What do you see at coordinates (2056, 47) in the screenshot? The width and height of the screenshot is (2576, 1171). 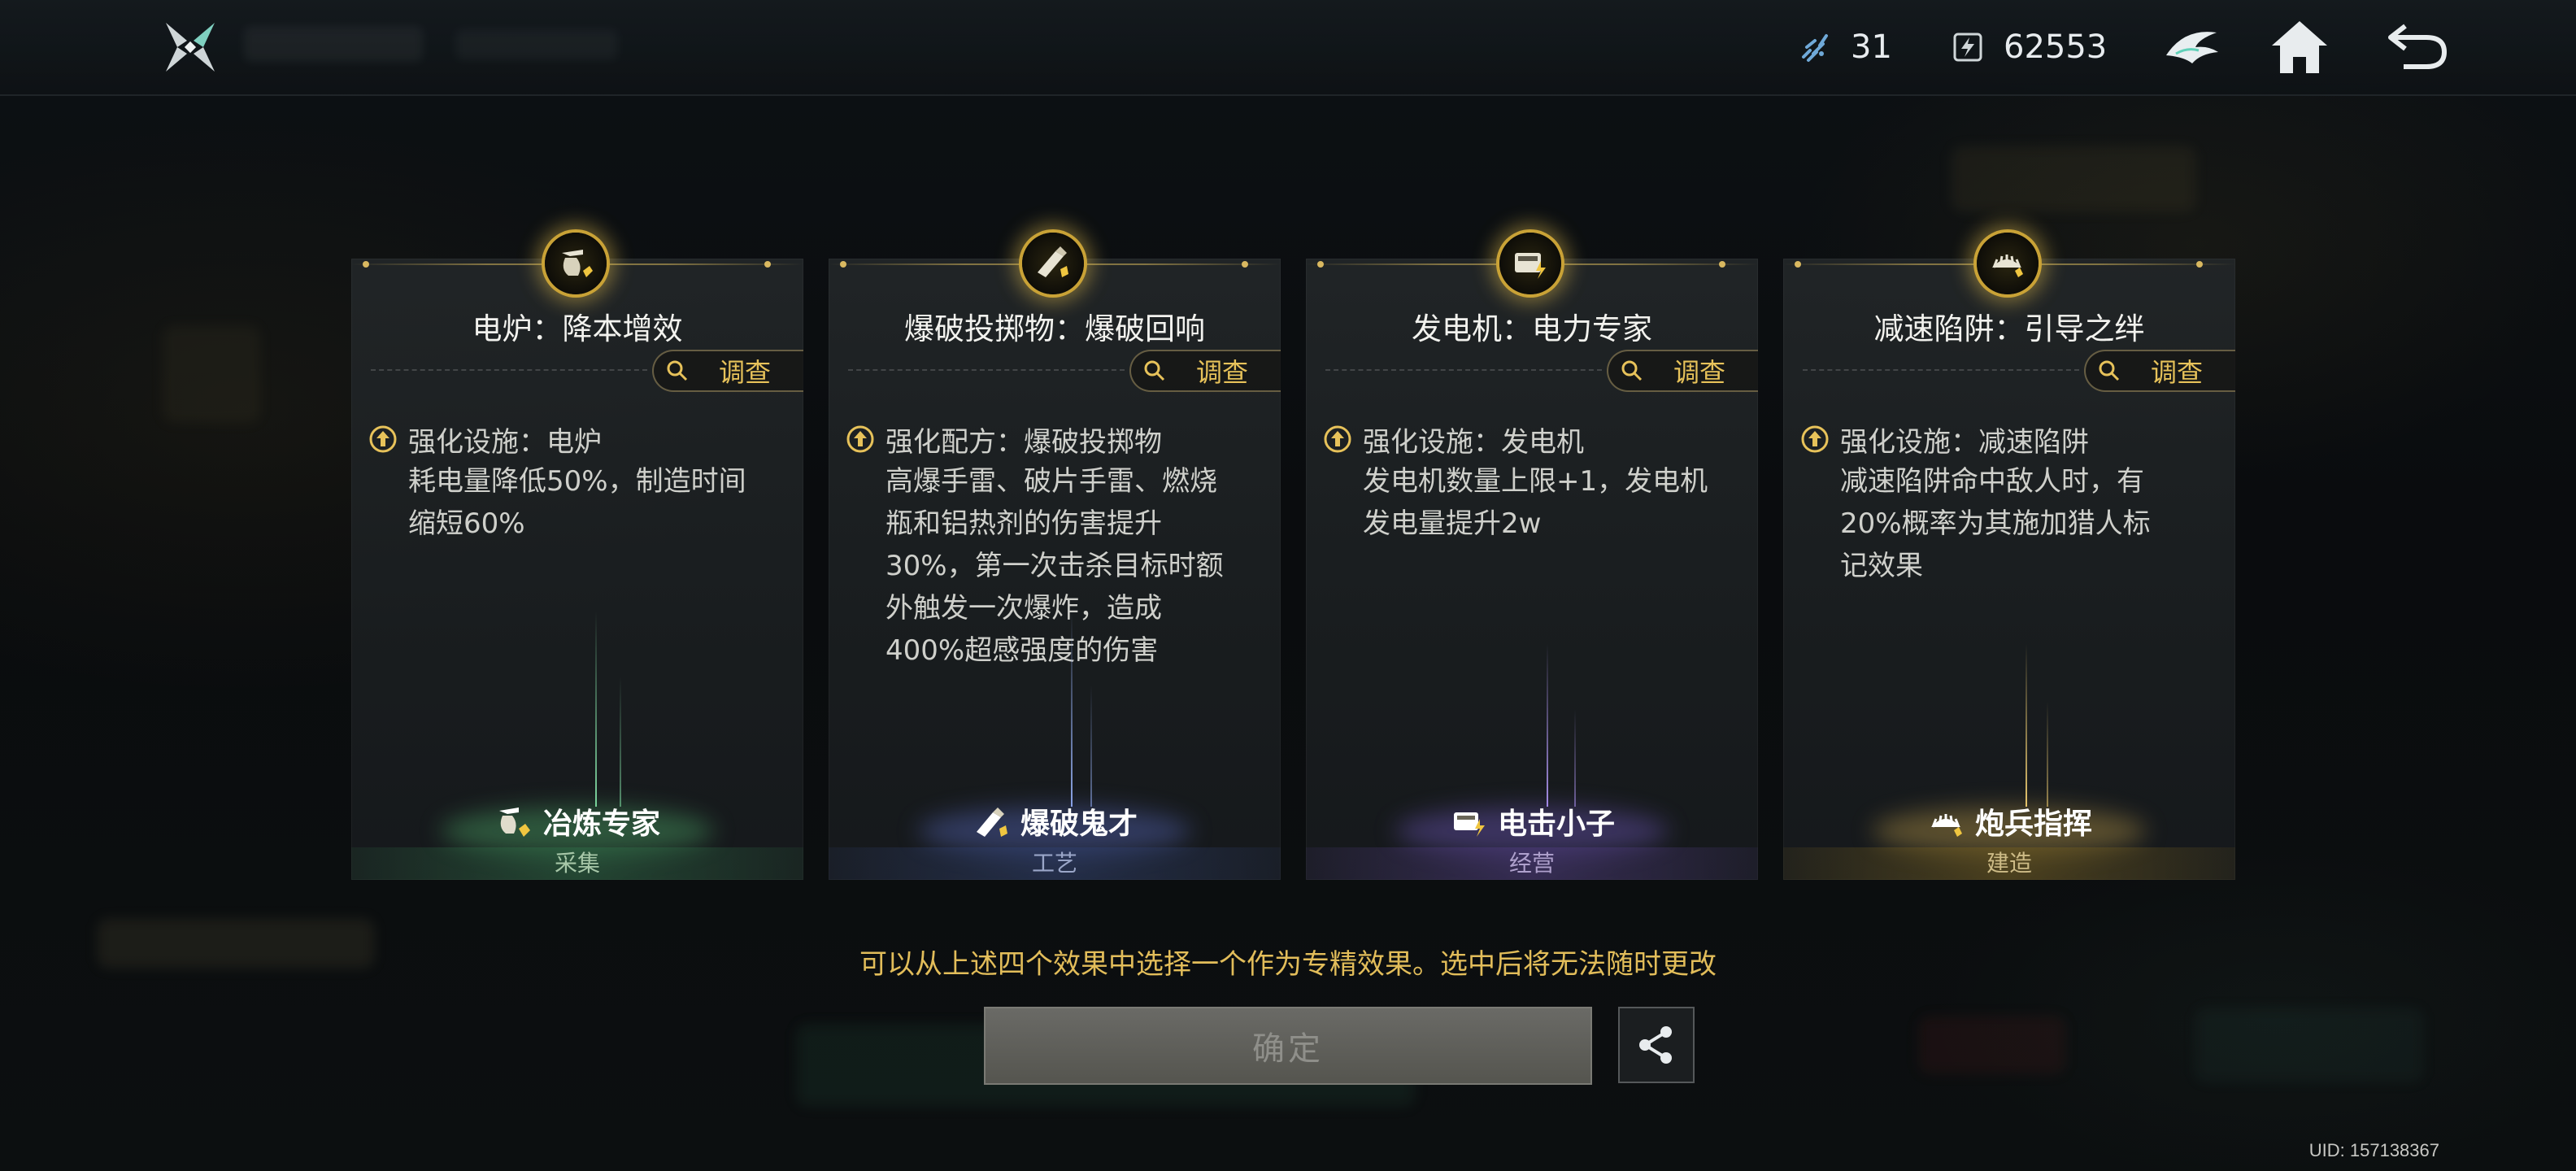 I see `energy-count: 62553` at bounding box center [2056, 47].